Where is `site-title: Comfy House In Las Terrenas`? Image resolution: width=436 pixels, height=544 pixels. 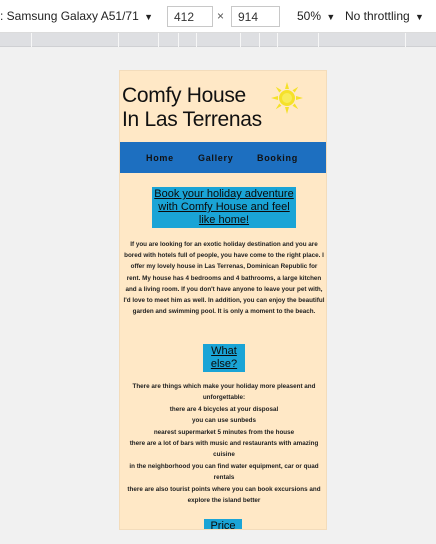 site-title: Comfy House In Las Terrenas is located at coordinates (192, 108).